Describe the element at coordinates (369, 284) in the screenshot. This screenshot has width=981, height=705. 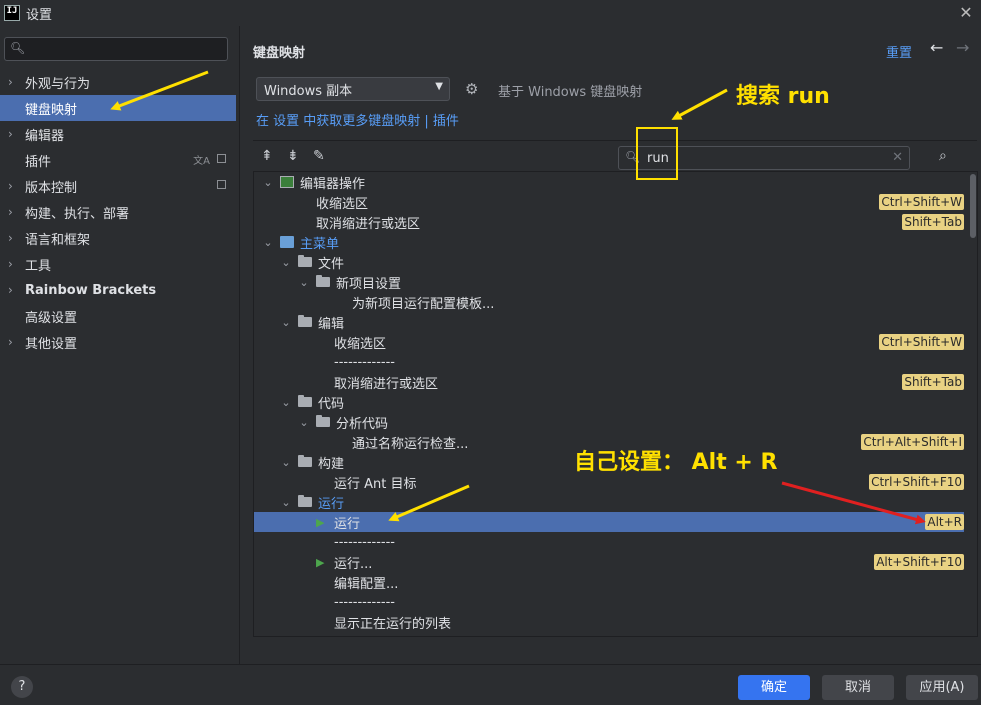
I see `tree-row-label: 新项目设置` at that location.